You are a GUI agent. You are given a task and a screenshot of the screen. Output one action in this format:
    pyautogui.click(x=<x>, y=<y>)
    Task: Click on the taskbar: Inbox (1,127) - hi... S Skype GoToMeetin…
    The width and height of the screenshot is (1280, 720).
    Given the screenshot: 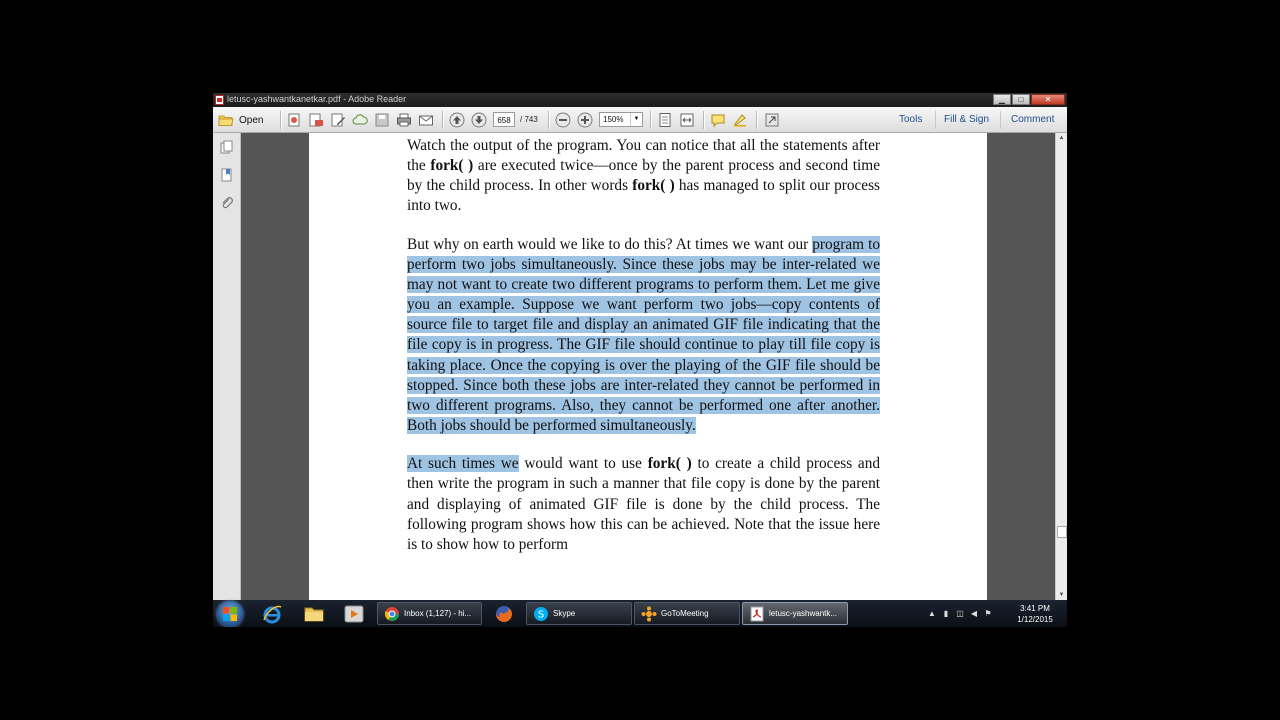 What is the action you would take?
    pyautogui.click(x=640, y=613)
    